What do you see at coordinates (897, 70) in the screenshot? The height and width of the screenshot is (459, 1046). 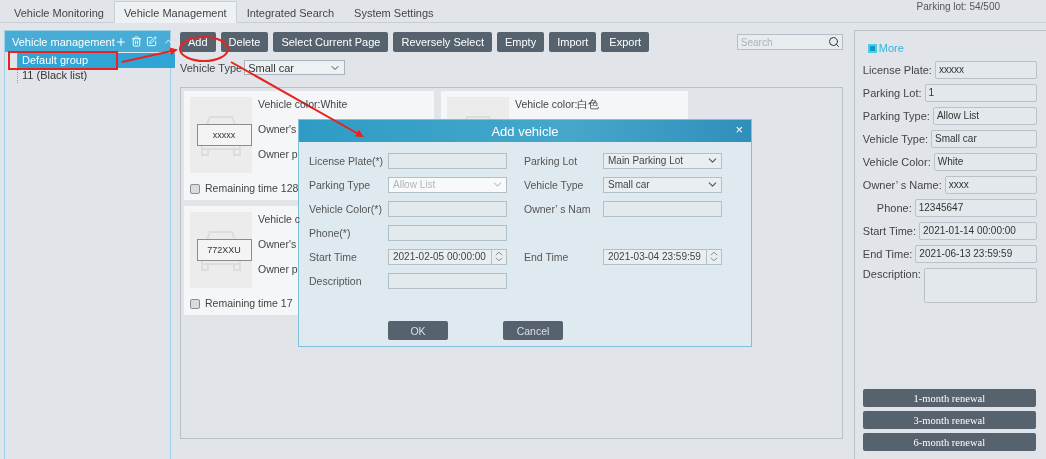 I see `field-label: License Plate:` at bounding box center [897, 70].